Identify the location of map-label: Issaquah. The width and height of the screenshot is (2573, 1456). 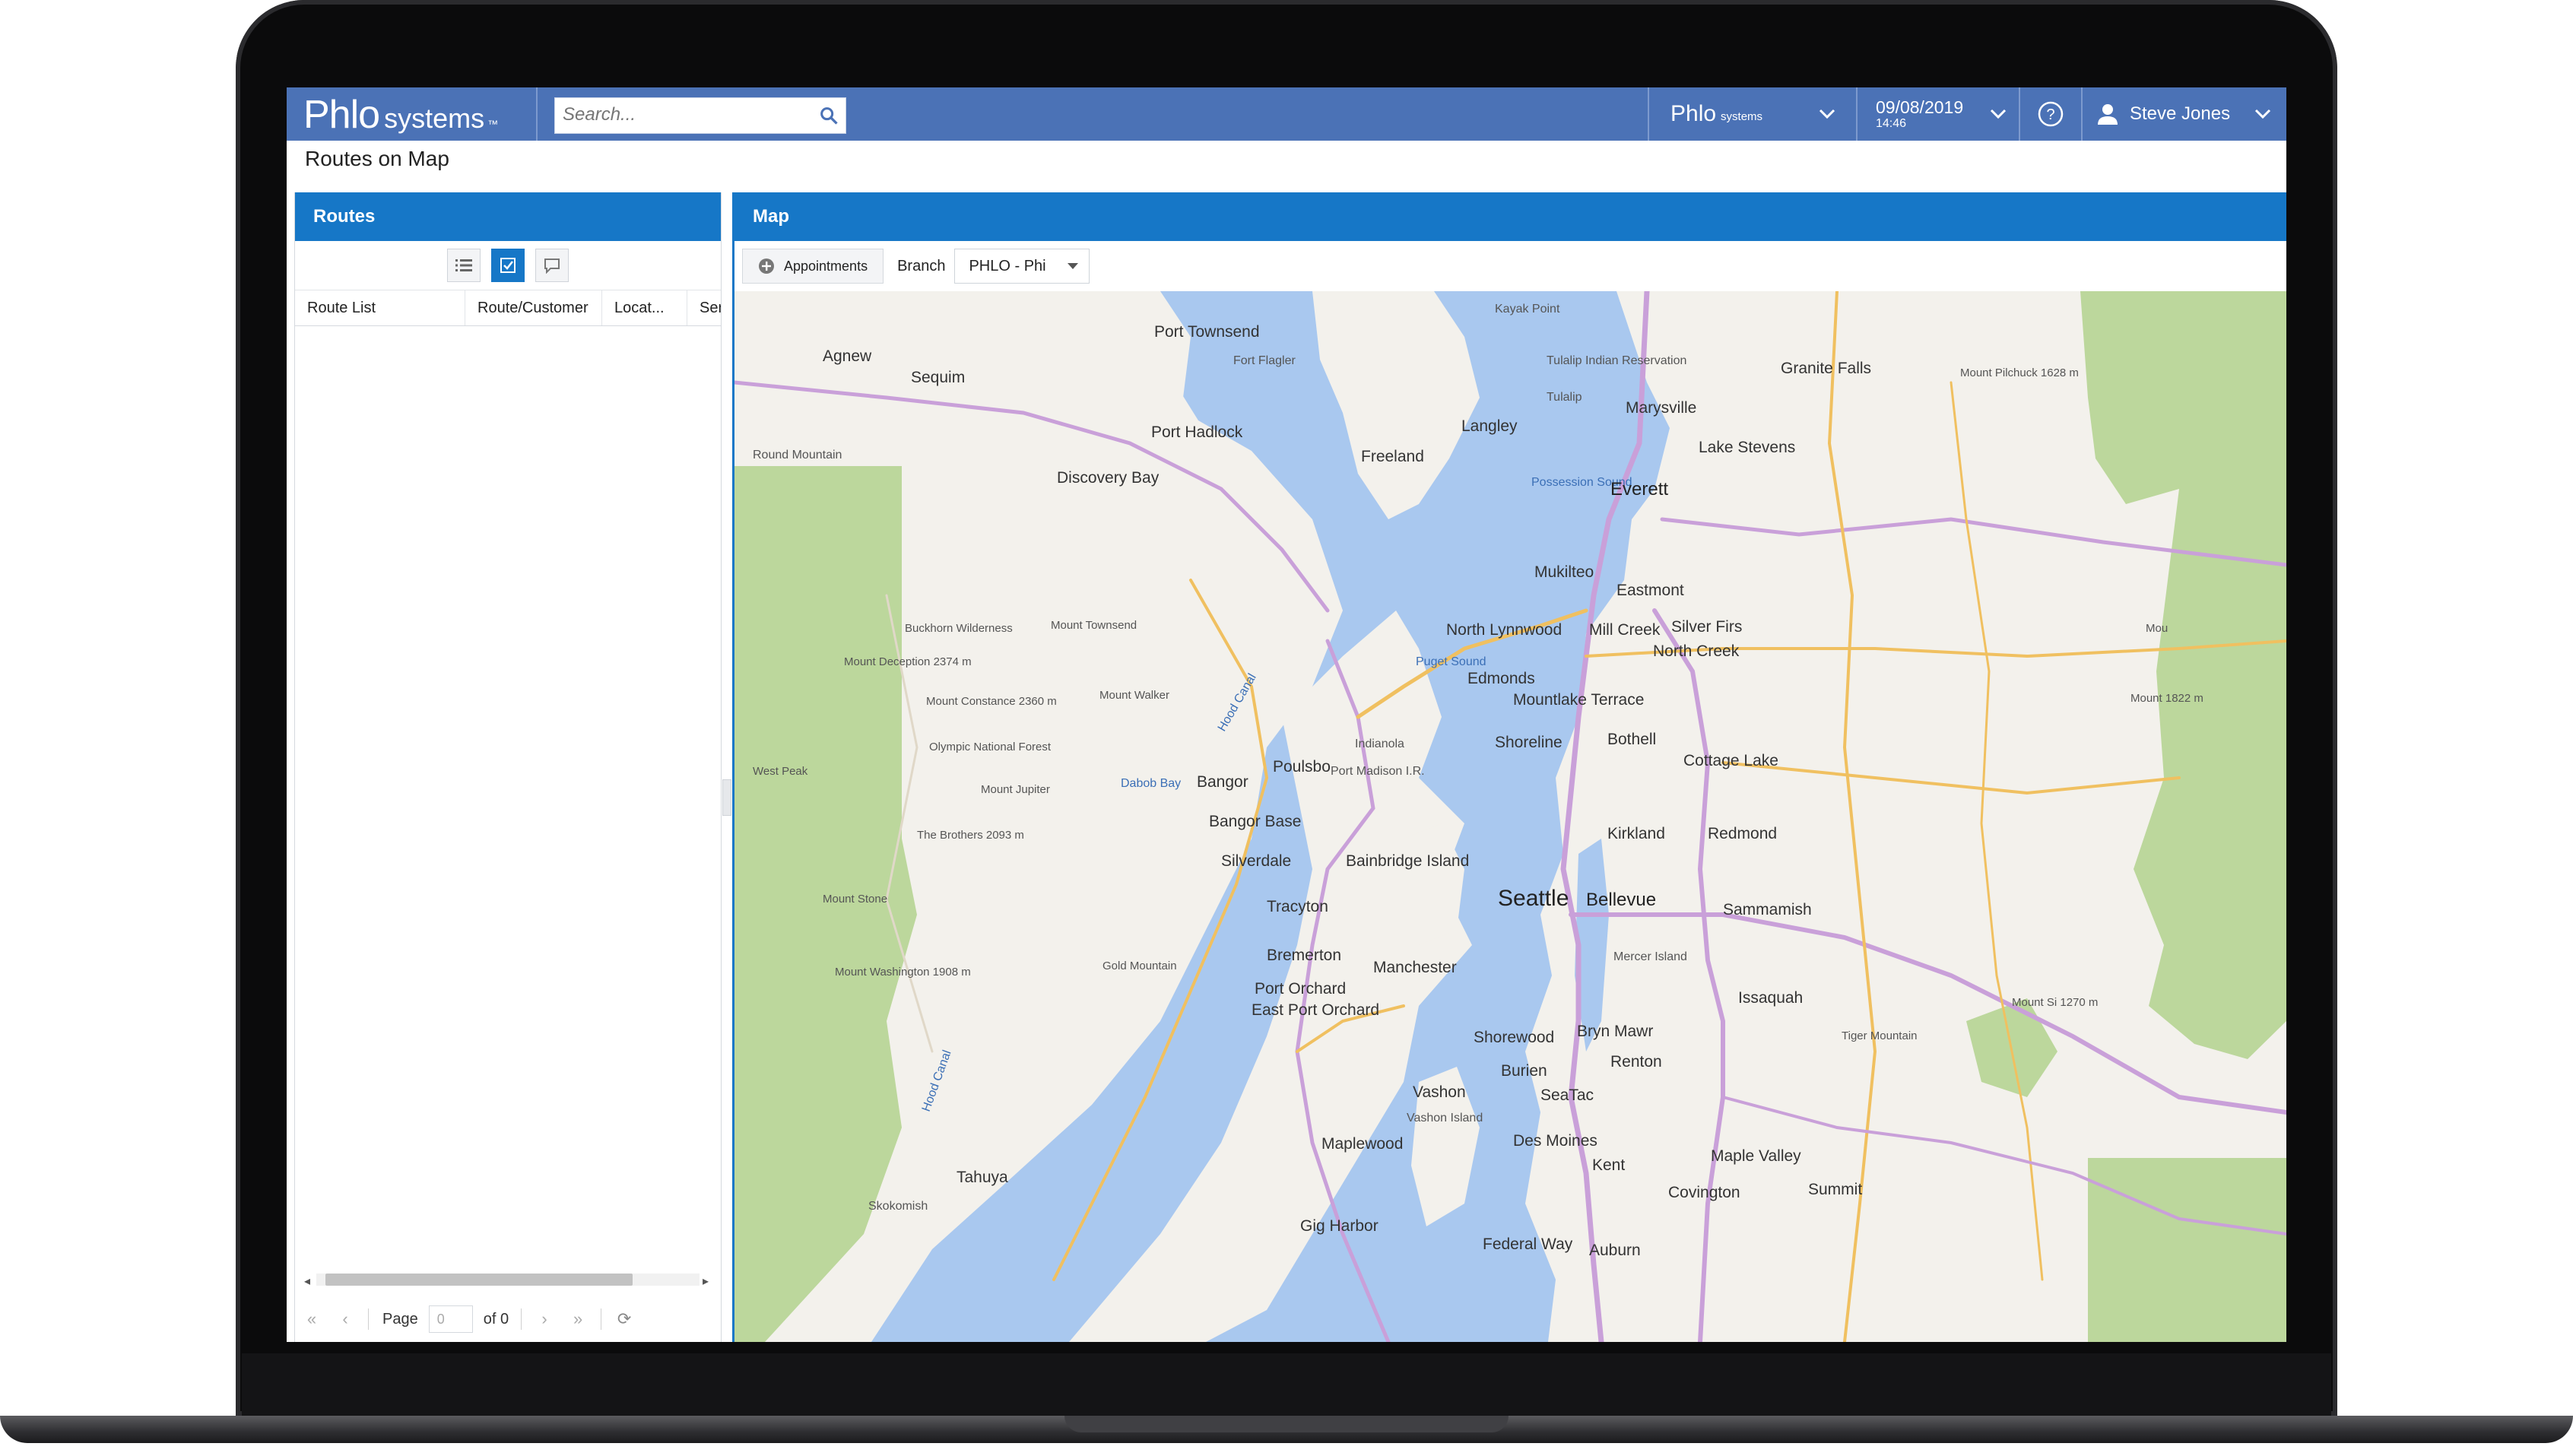
(1770, 998).